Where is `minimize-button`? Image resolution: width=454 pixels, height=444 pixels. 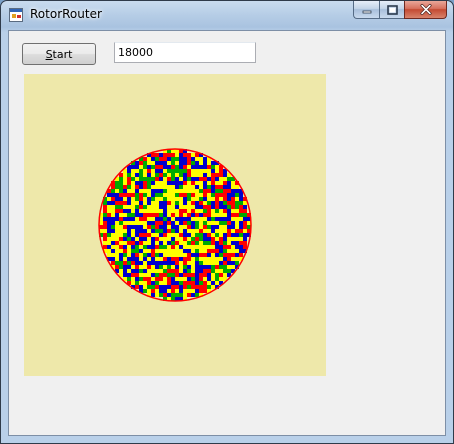
minimize-button is located at coordinates (366, 10).